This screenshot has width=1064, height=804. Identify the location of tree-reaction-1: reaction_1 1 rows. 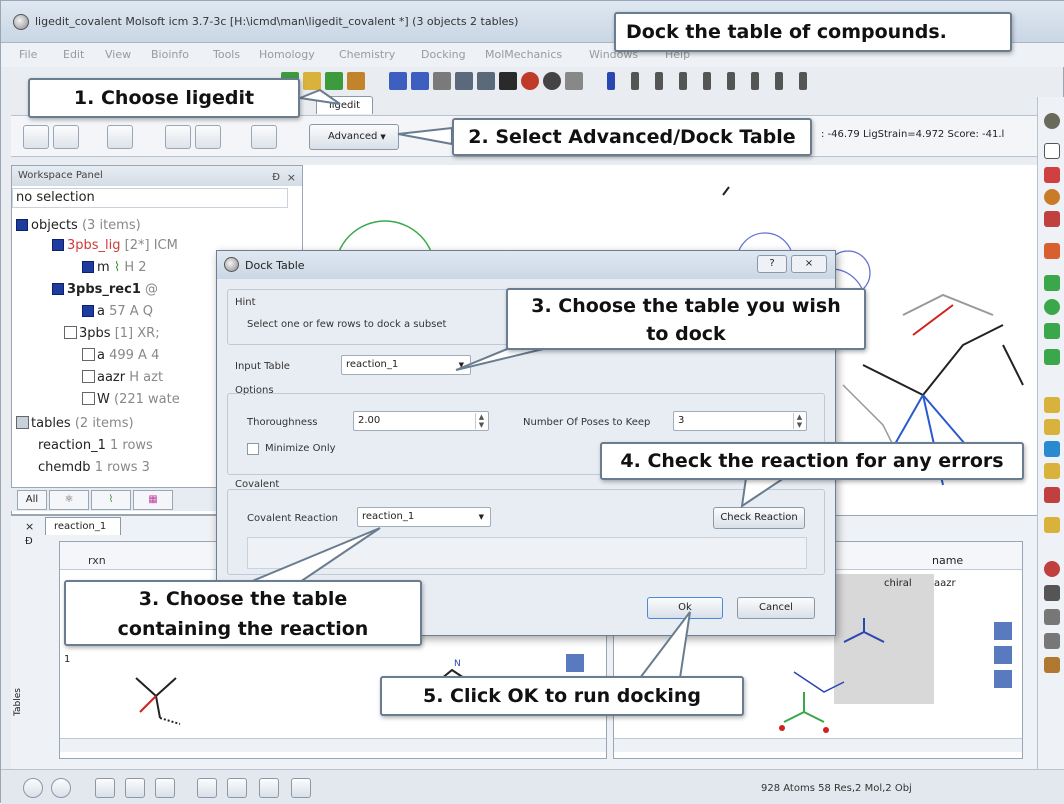
(95, 445).